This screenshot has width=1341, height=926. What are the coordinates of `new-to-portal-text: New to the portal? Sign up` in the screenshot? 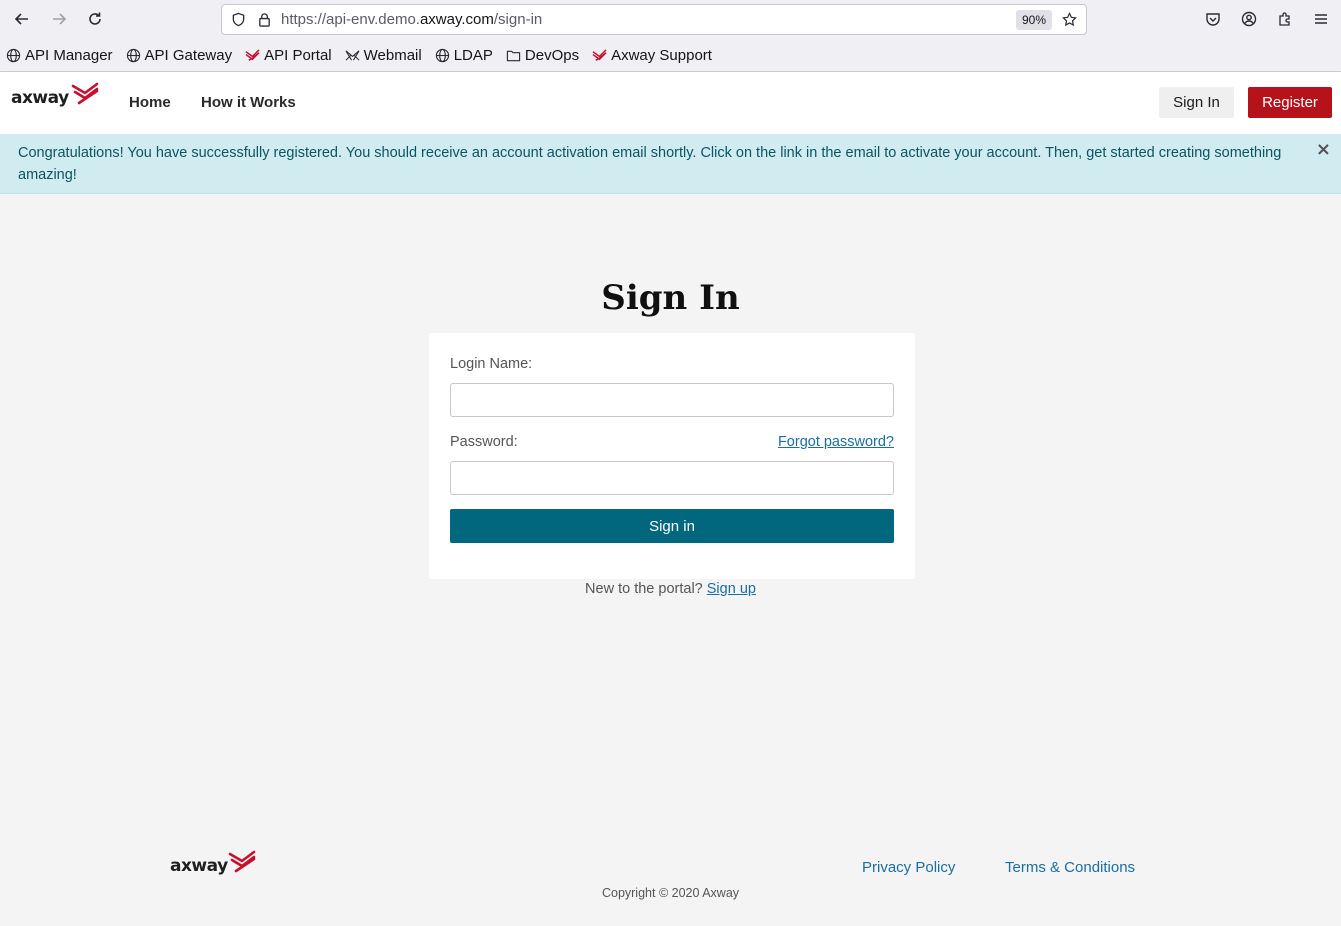 It's located at (670, 589).